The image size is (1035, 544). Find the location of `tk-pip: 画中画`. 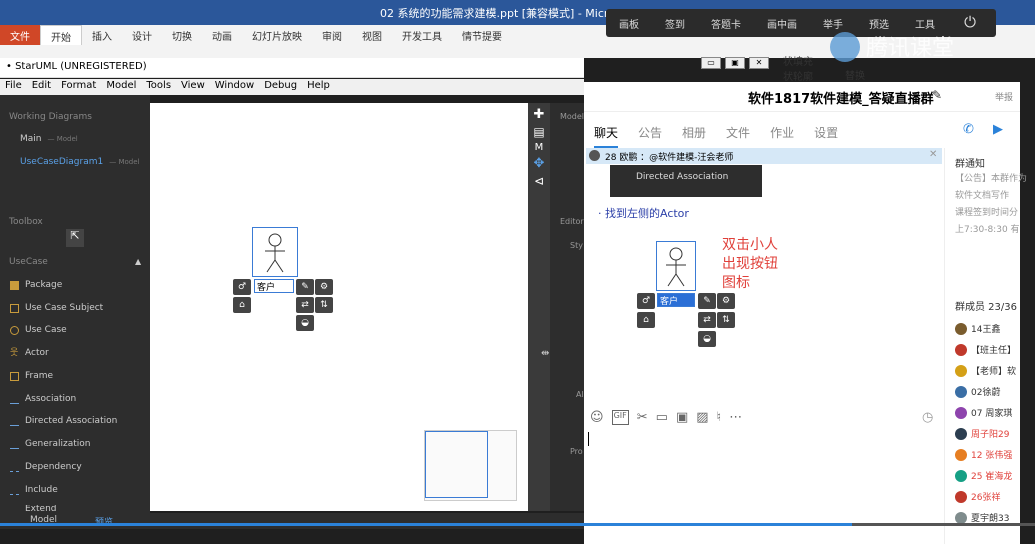

tk-pip: 画中画 is located at coordinates (782, 23).